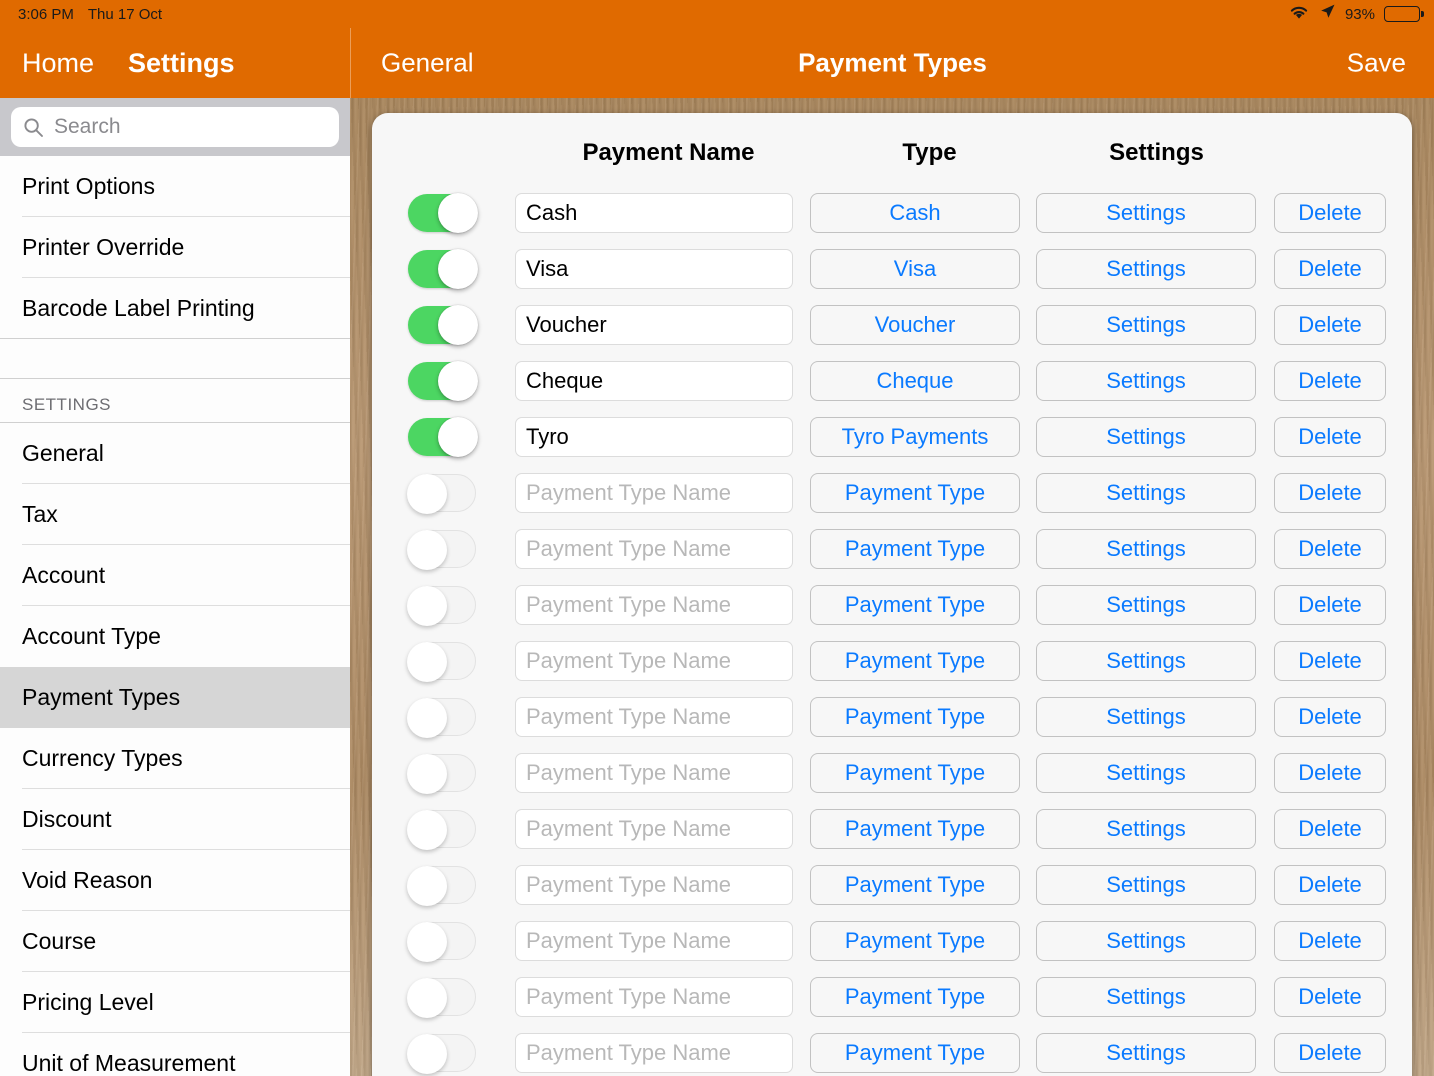 The image size is (1434, 1076). What do you see at coordinates (654, 213) in the screenshot?
I see `payment-name-input: Cash` at bounding box center [654, 213].